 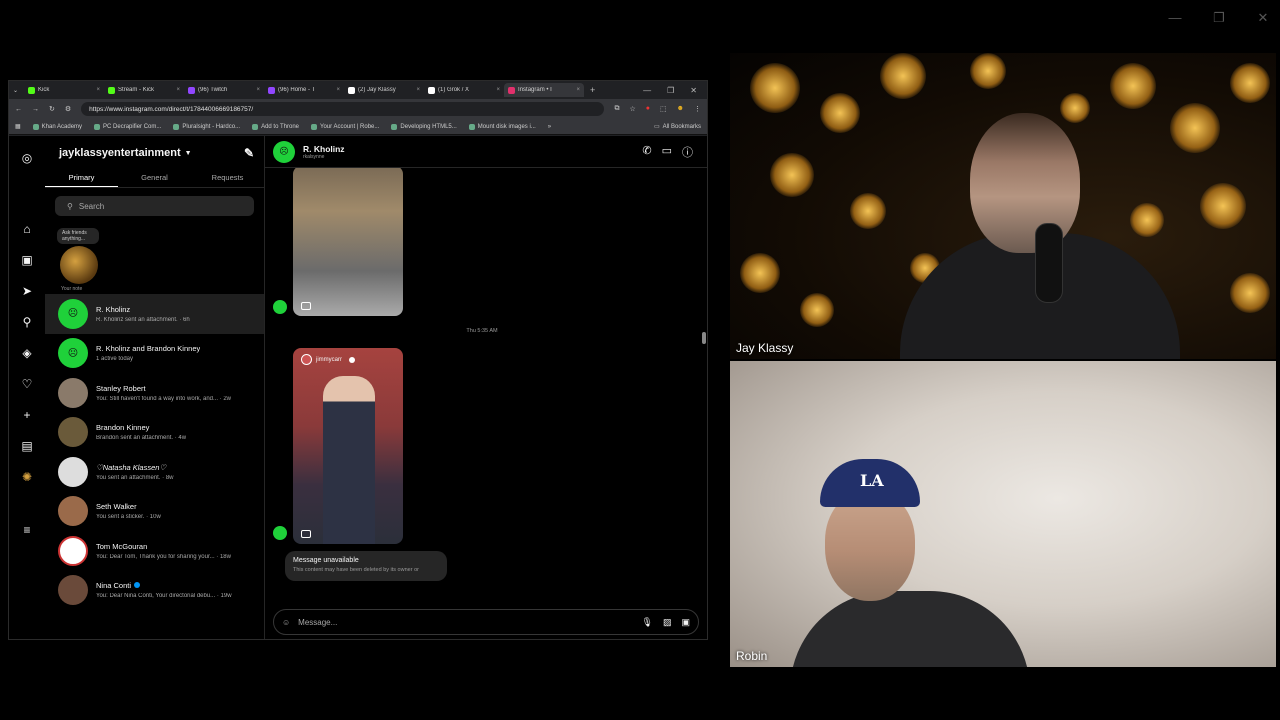 I want to click on chat-header: ☹ R. Kholinz rkalsynne ✆ ▭ ⓘ, so click(x=486, y=152).